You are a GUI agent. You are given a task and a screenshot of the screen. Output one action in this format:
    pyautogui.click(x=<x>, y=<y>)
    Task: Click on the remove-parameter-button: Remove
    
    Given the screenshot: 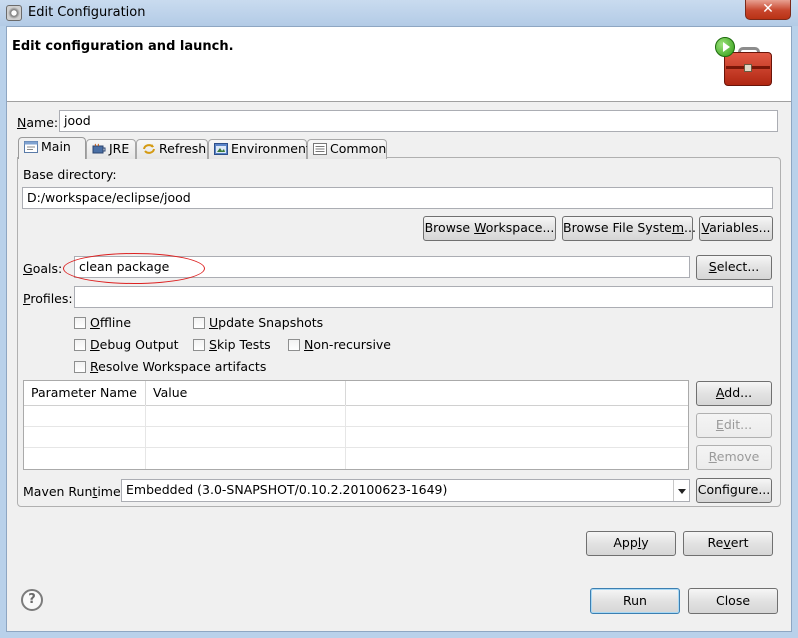 What is the action you would take?
    pyautogui.click(x=734, y=457)
    